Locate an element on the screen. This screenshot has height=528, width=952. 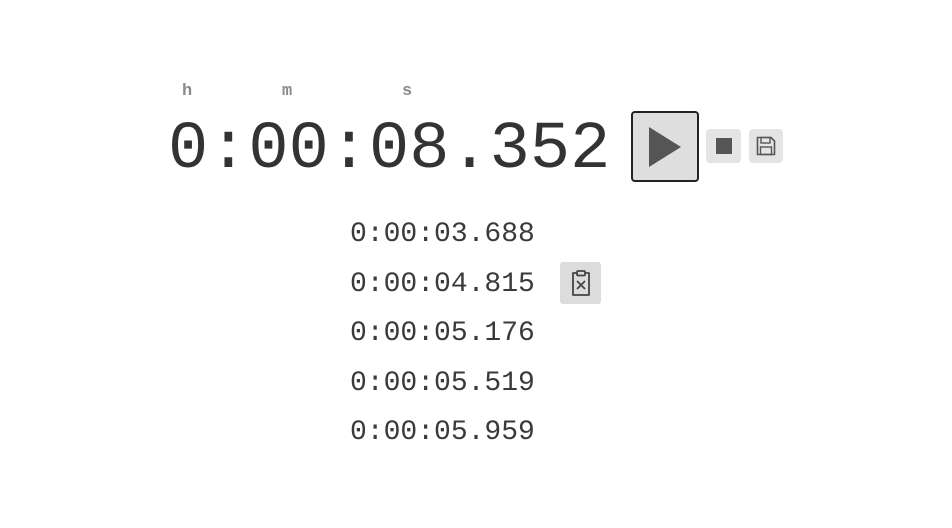
stop-button is located at coordinates (723, 146).